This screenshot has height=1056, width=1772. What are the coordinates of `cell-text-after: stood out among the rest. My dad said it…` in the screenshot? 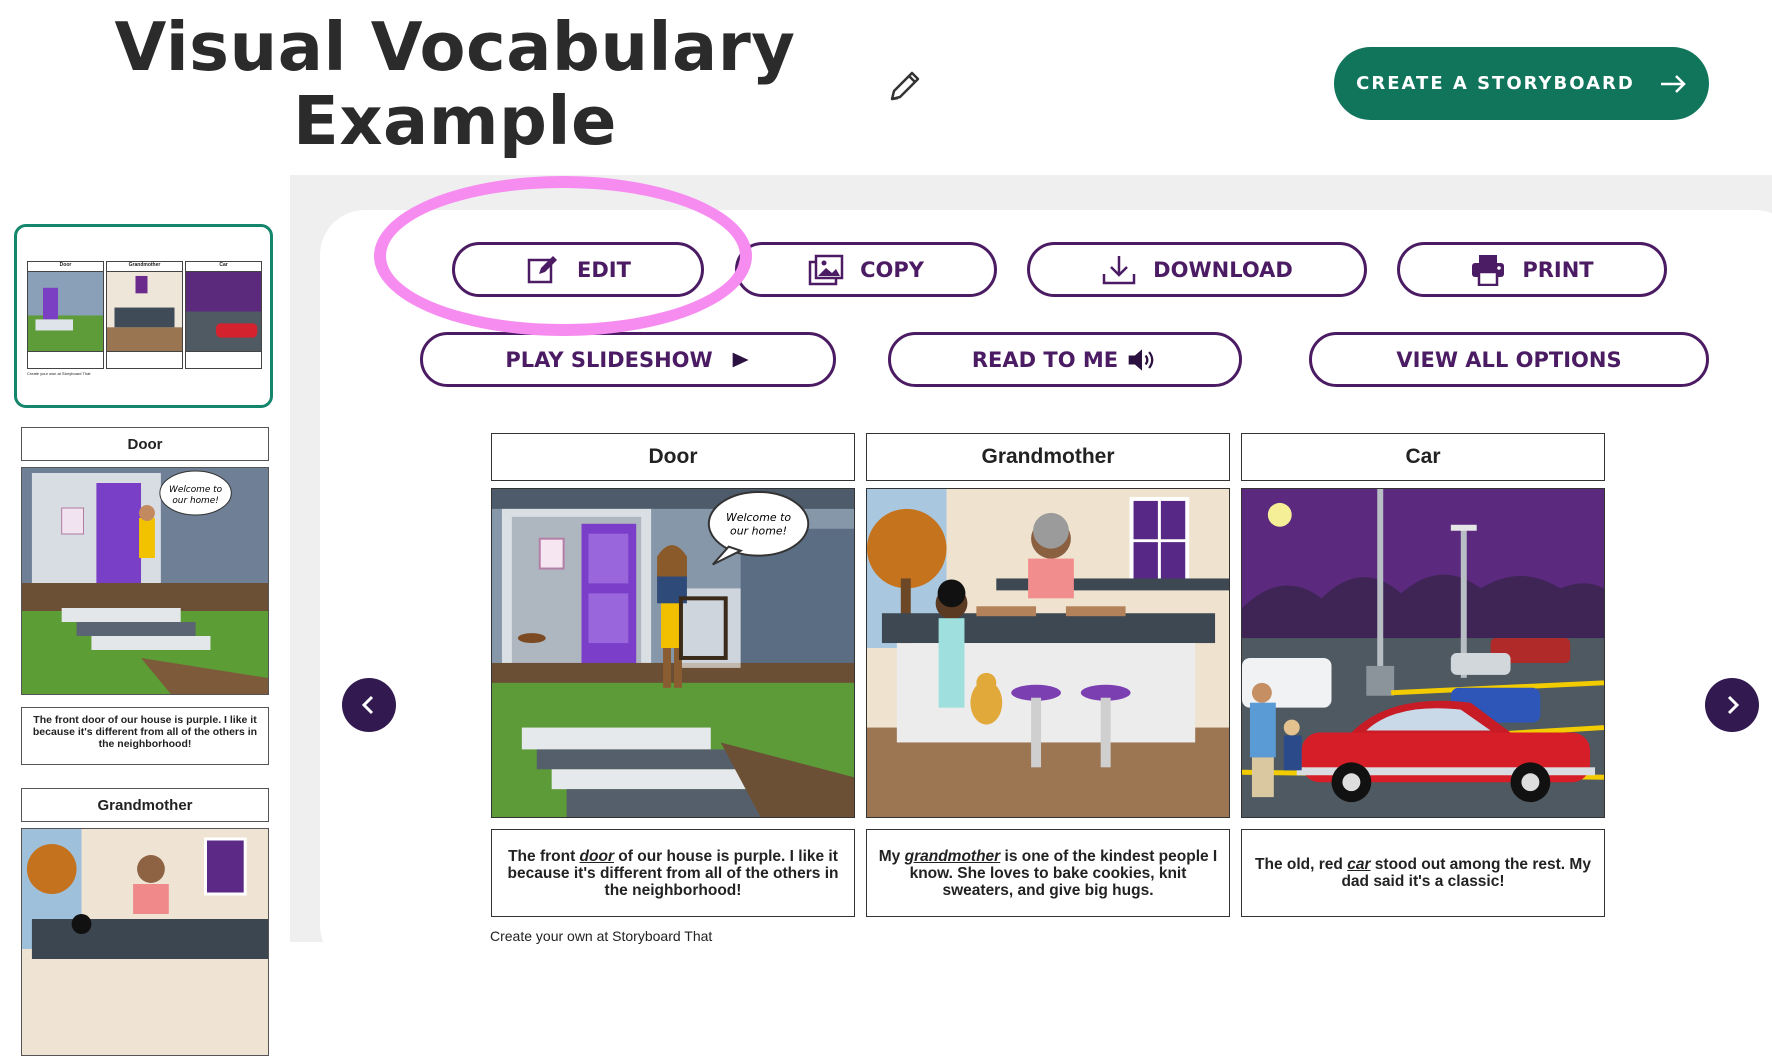 It's located at (1466, 873).